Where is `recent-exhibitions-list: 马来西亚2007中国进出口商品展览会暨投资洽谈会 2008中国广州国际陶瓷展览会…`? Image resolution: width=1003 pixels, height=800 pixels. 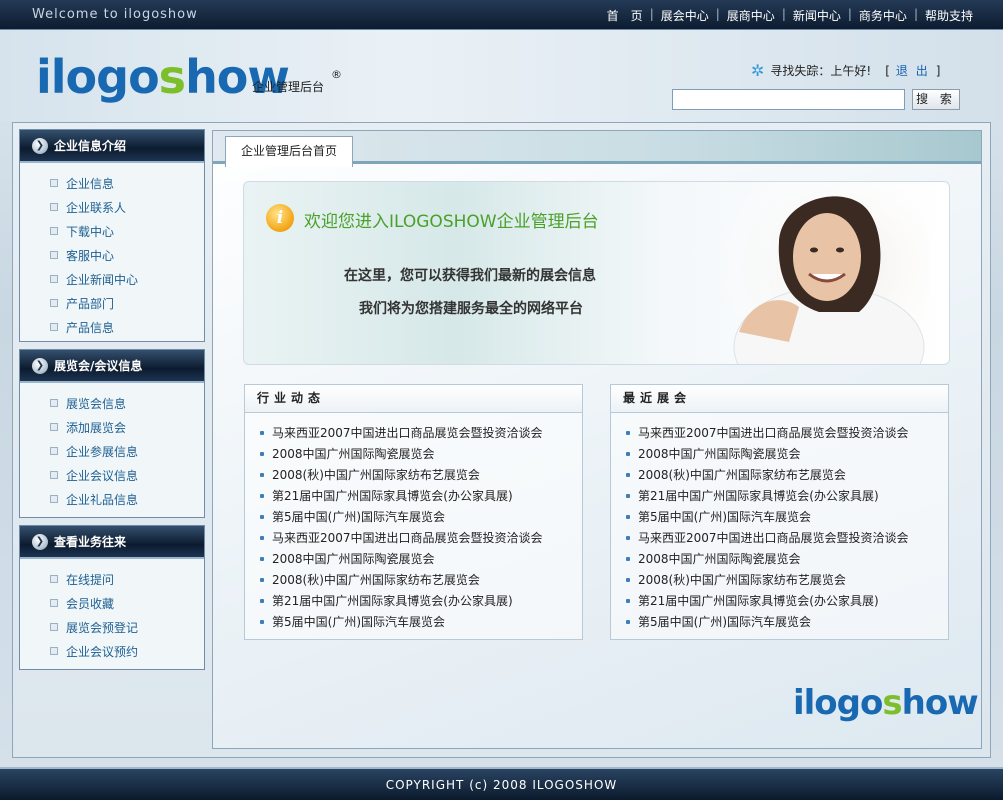 recent-exhibitions-list: 马来西亚2007中国进出口商品展览会暨投资洽谈会 2008中国广州国际陶瓷展览会… is located at coordinates (779, 522).